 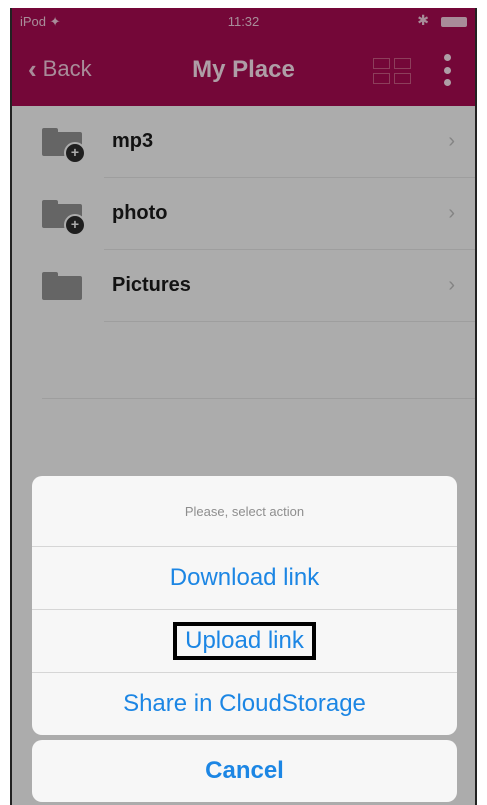 I want to click on action-sheet-prompt: Please, select action, so click(x=244, y=511).